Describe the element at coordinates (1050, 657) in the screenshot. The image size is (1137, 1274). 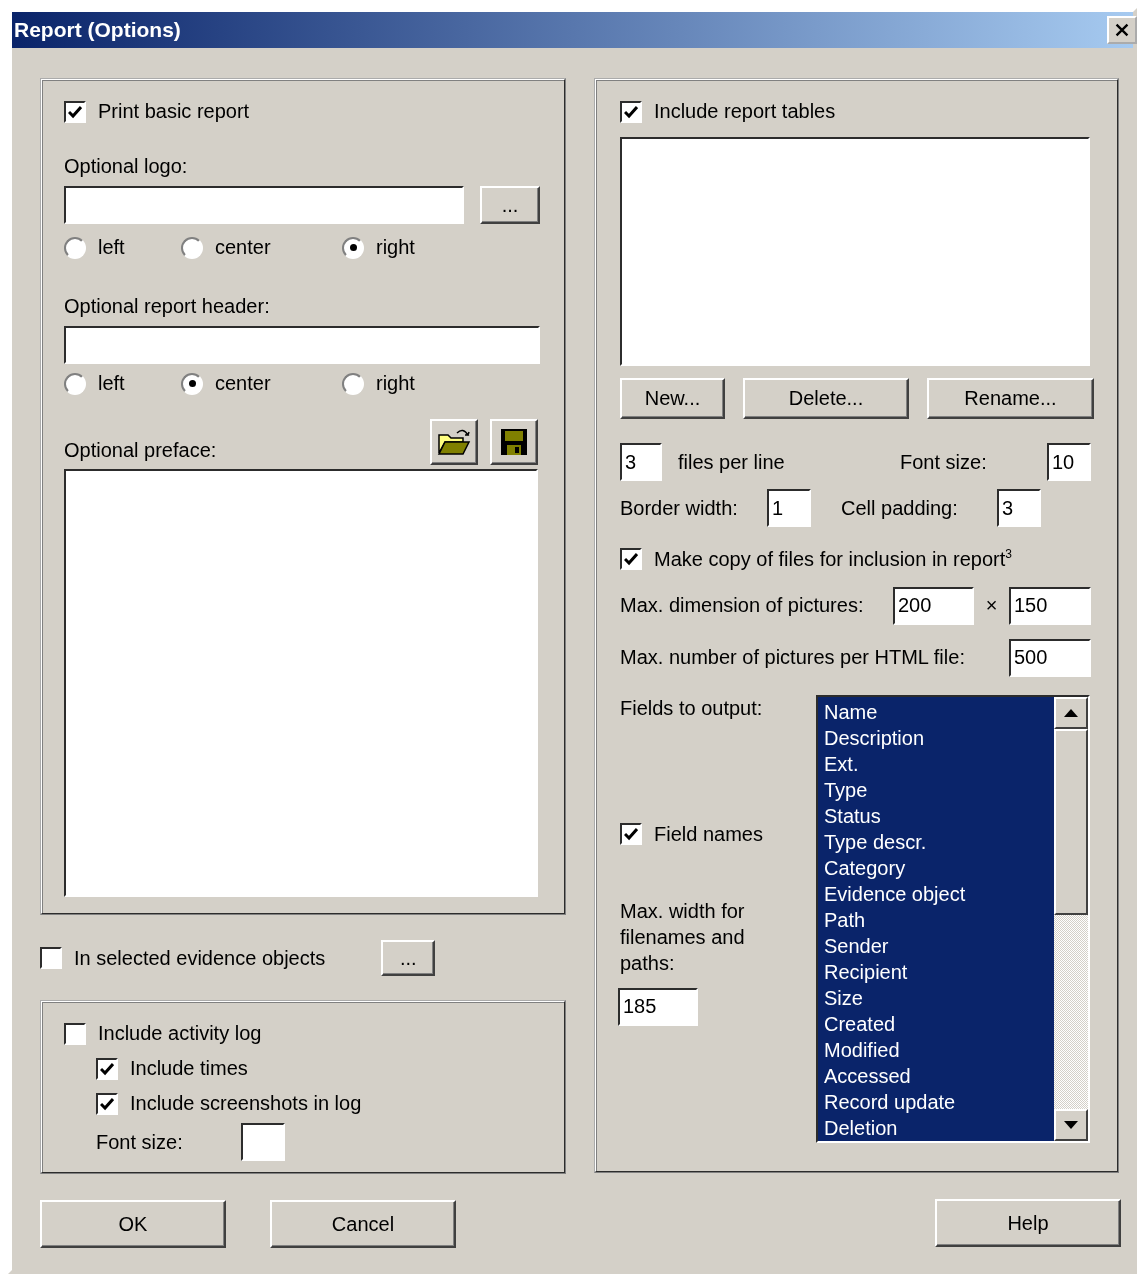
I see `input-field: 500` at that location.